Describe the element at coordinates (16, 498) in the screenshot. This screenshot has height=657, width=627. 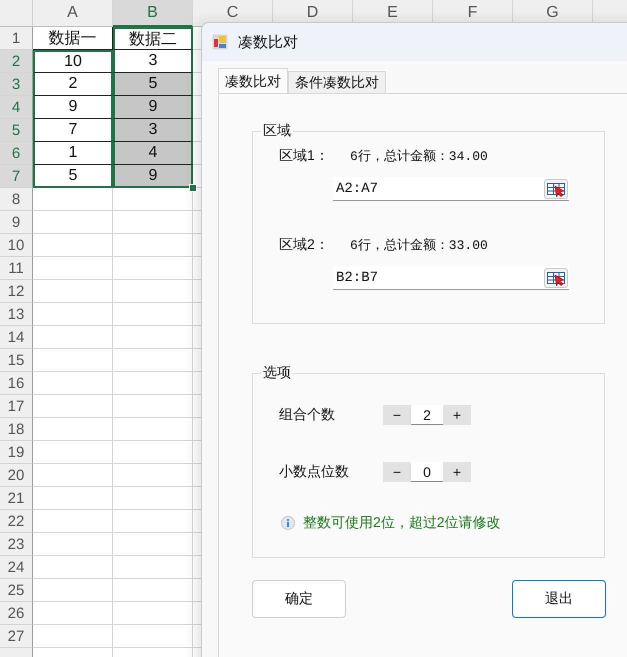
I see `row-header: 21` at that location.